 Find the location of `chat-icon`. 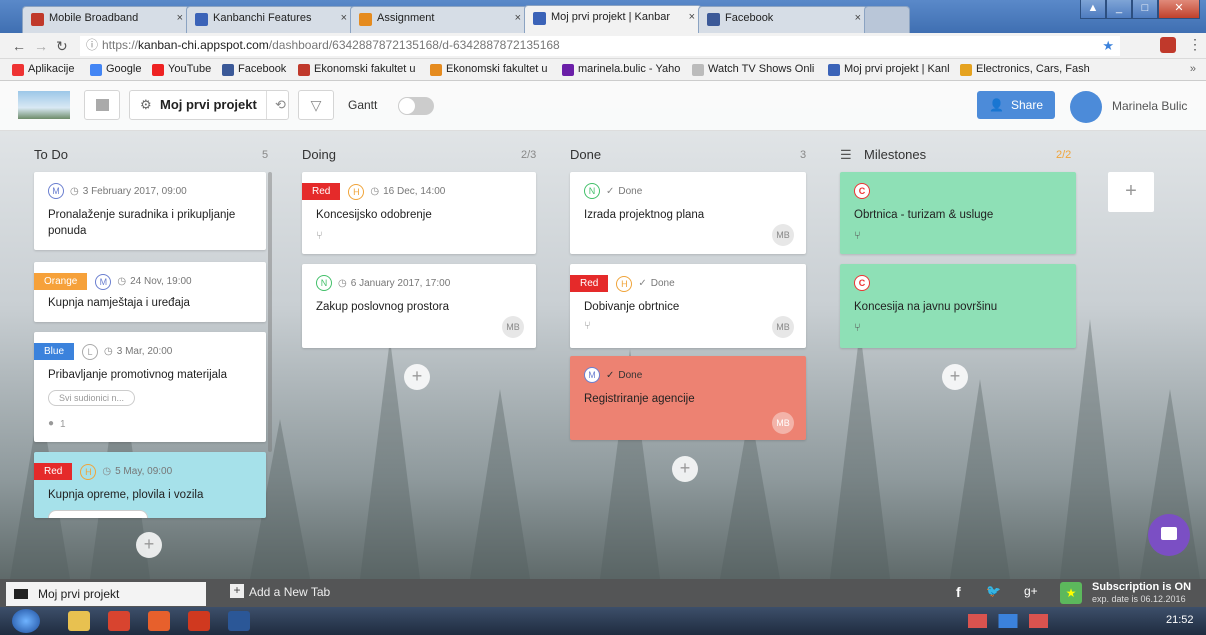

chat-icon is located at coordinates (1169, 533).